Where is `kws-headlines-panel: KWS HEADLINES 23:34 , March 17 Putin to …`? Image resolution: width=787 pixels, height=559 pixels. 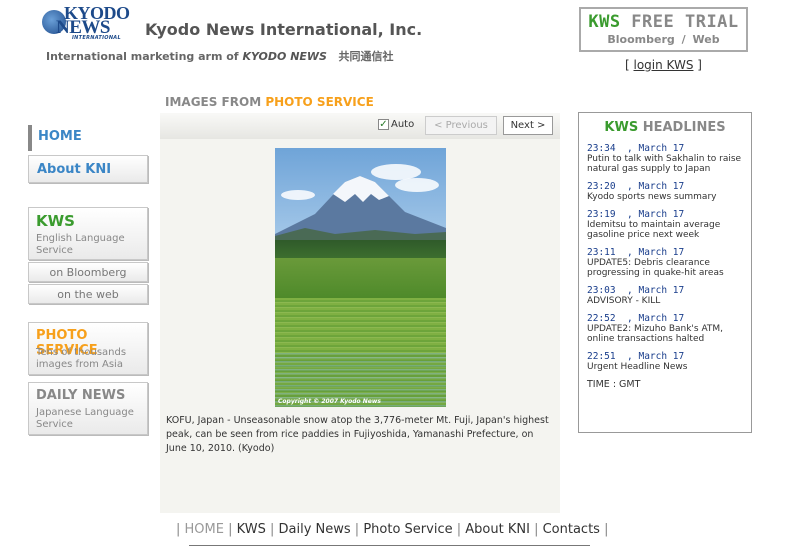
kws-headlines-panel: KWS HEADLINES 23:34 , March 17 Putin to … is located at coordinates (665, 272).